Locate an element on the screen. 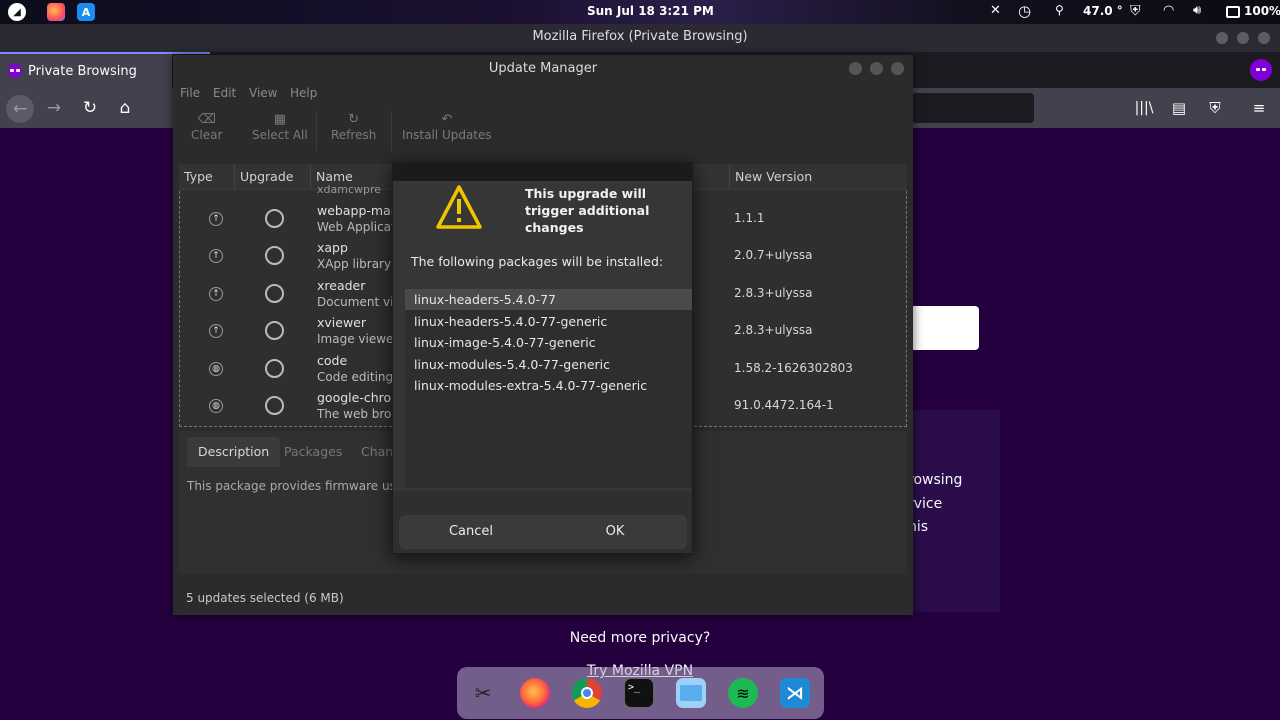  terminal-icon: >_ is located at coordinates (639, 693).